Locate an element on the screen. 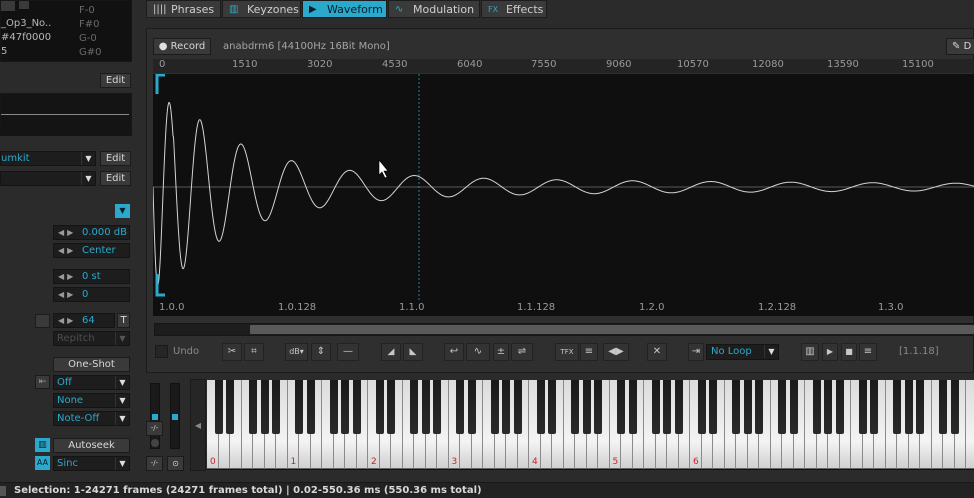  reverse-button: ↩ is located at coordinates (454, 352).